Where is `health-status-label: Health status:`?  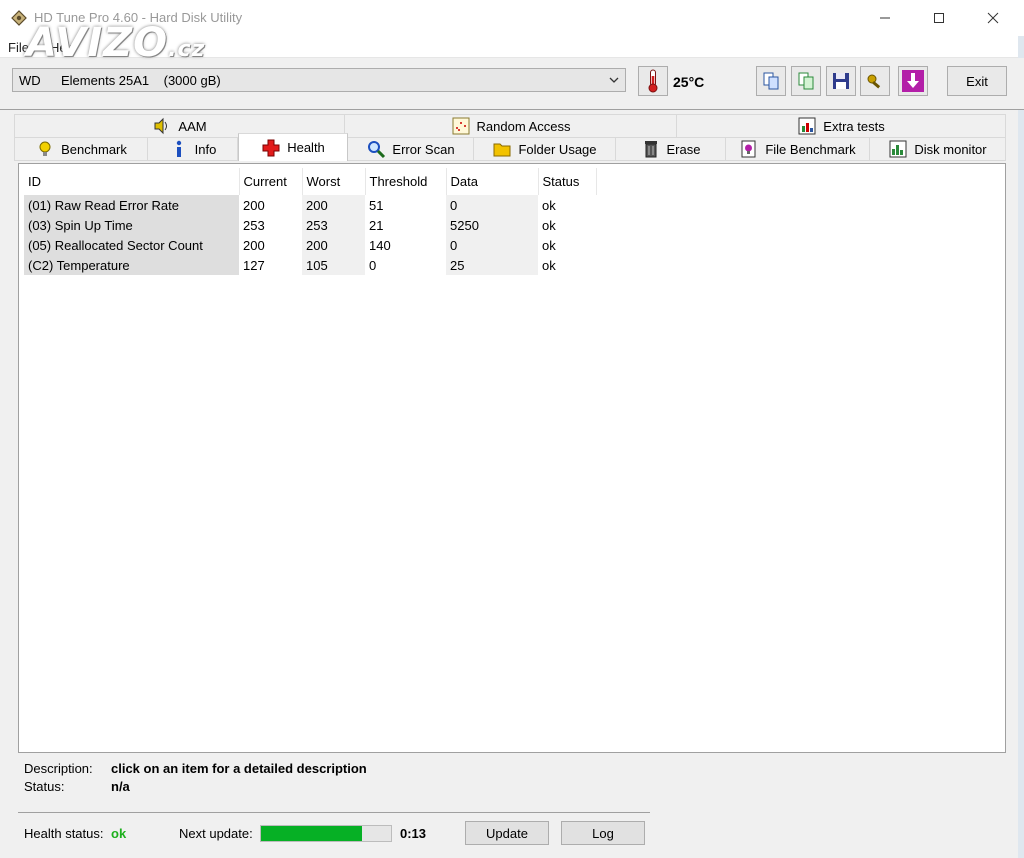 health-status-label: Health status: is located at coordinates (64, 833).